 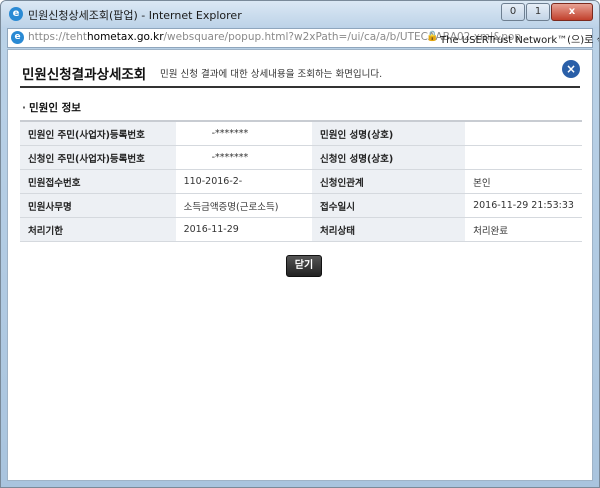 What do you see at coordinates (432, 36) in the screenshot?
I see `lock-icon: 🔒` at bounding box center [432, 36].